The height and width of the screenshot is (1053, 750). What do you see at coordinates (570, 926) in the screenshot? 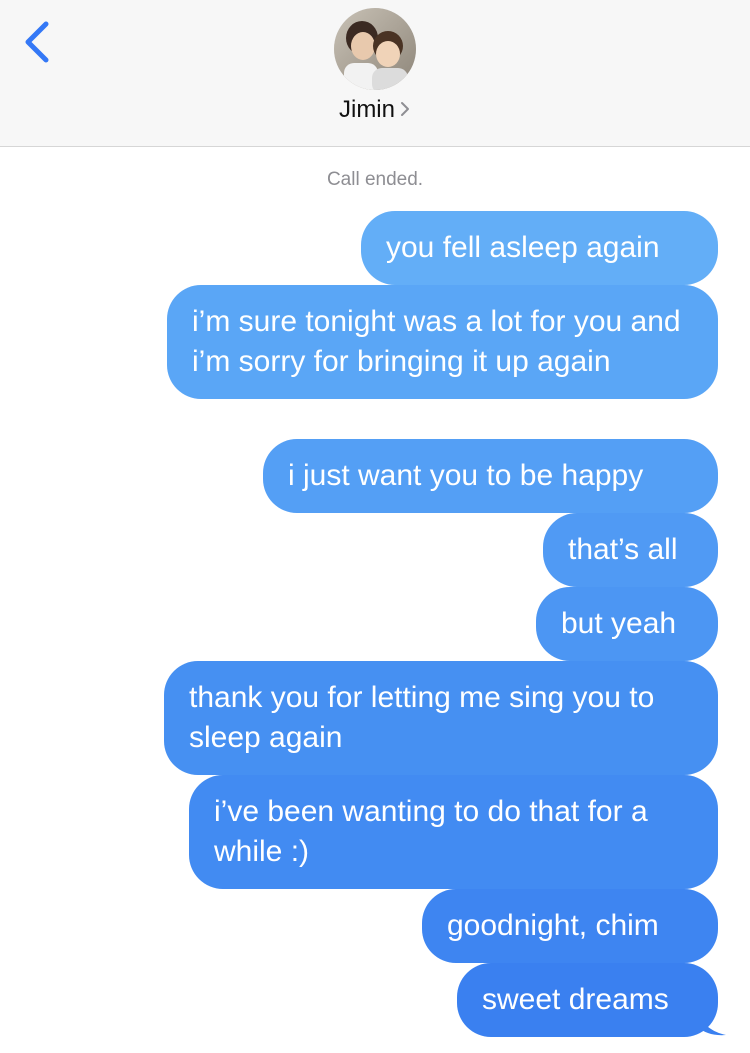
I see `sent-message-bubble: goodnight, chim` at bounding box center [570, 926].